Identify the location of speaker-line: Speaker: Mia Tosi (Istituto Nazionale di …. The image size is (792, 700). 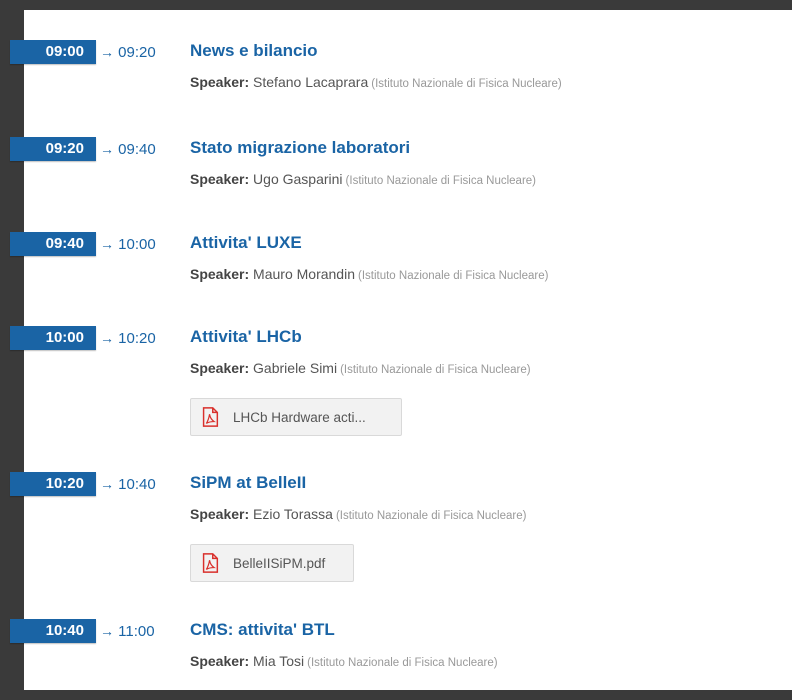
(344, 661).